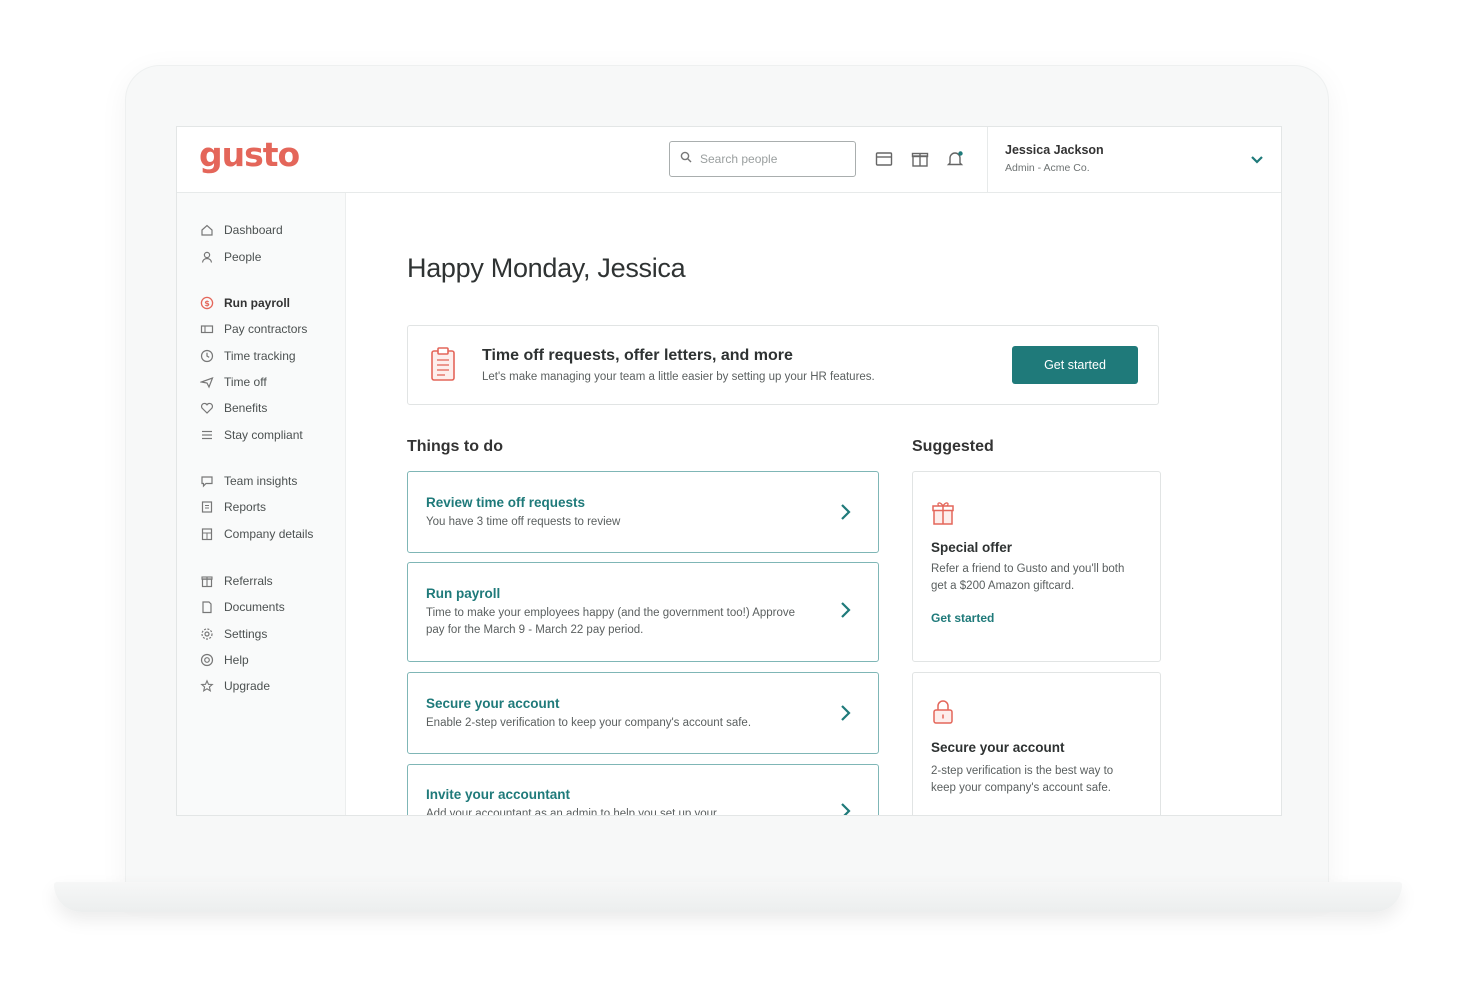  What do you see at coordinates (953, 446) in the screenshot?
I see `suggested-heading: Suggested` at bounding box center [953, 446].